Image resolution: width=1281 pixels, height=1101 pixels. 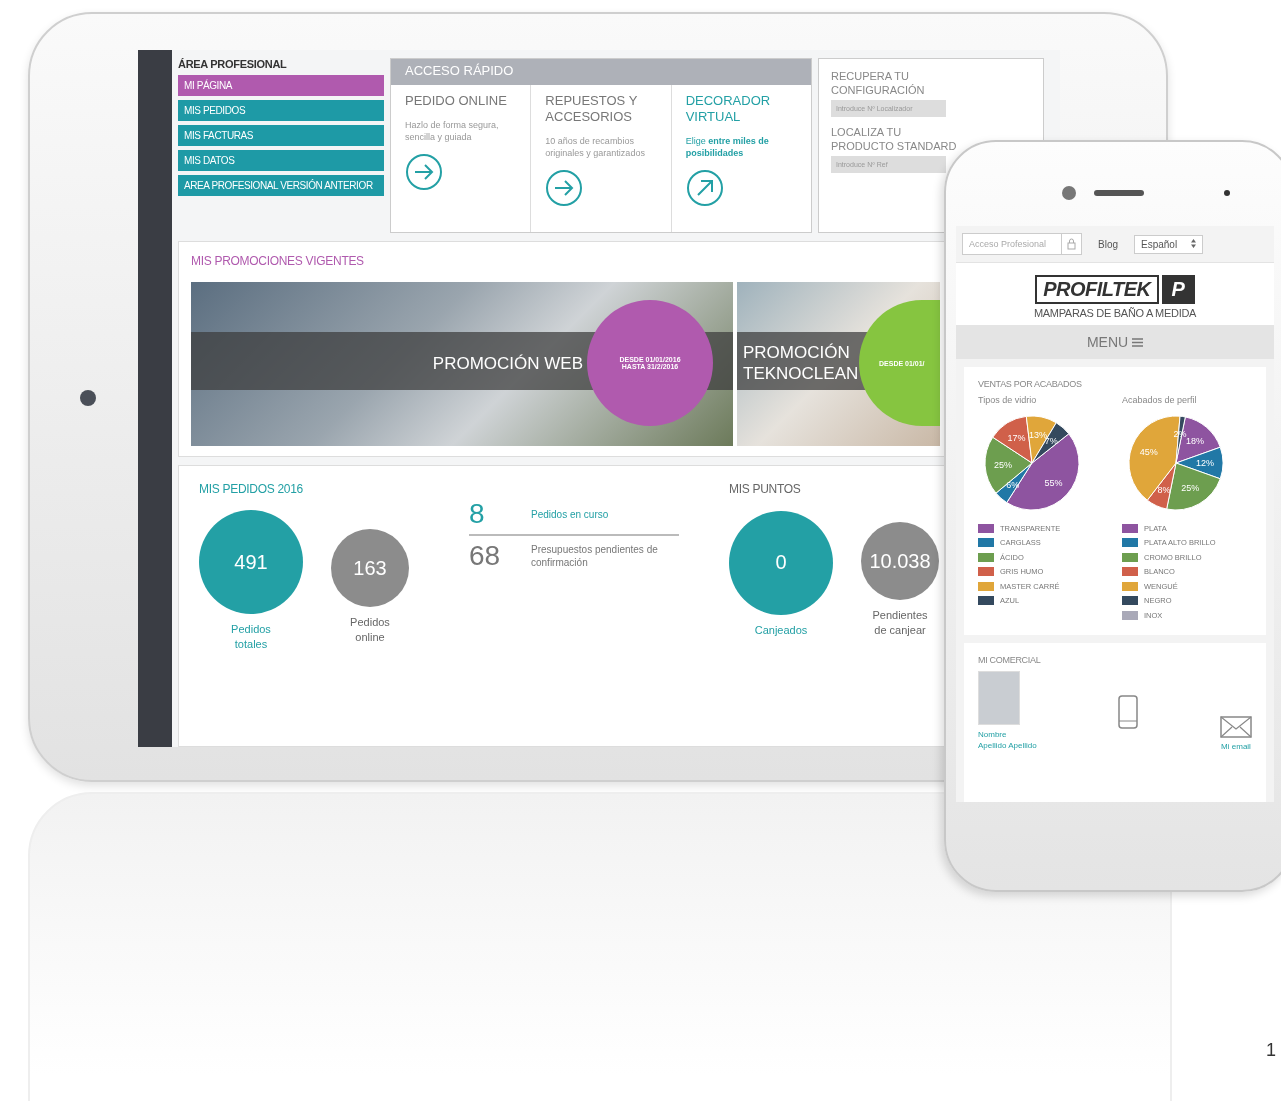 What do you see at coordinates (765, 489) in the screenshot?
I see `section-title: MIS PUNTOS` at bounding box center [765, 489].